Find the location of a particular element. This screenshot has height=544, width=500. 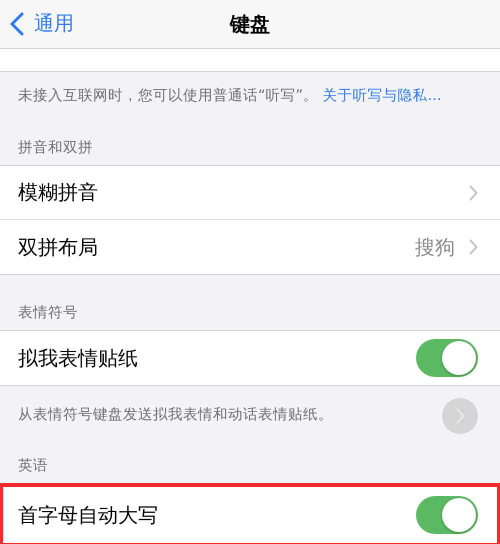

settings-row: 双拼布局 搜狗 is located at coordinates (250, 247).